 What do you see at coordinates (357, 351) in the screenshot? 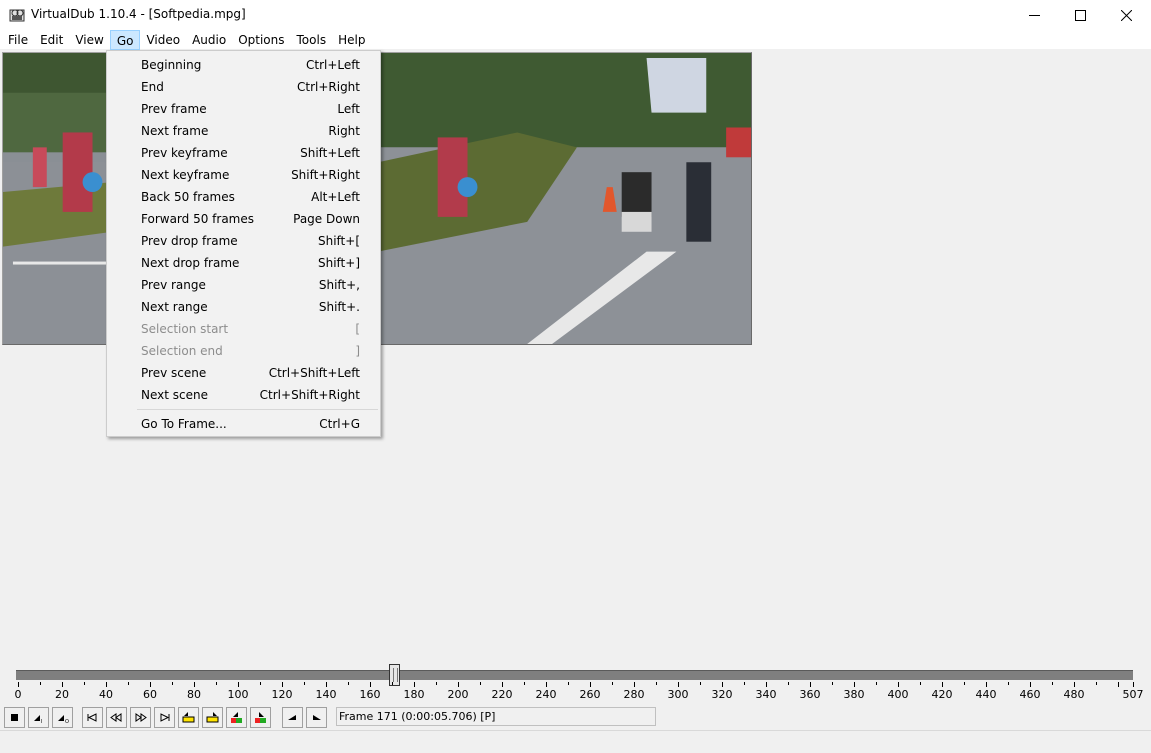
I see `menu-item-shortcut: ]` at bounding box center [357, 351].